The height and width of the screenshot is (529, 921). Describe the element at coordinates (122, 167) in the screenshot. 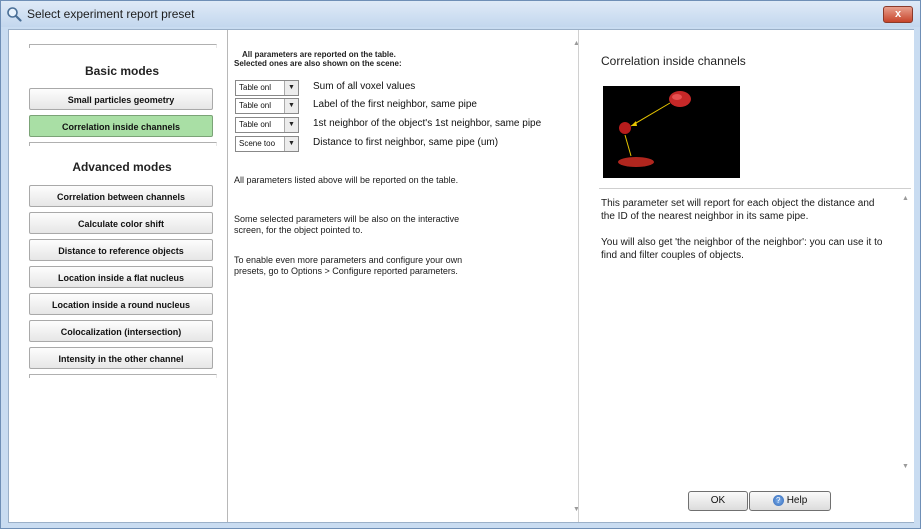

I see `advanced-modes-title: Advanced modes` at that location.